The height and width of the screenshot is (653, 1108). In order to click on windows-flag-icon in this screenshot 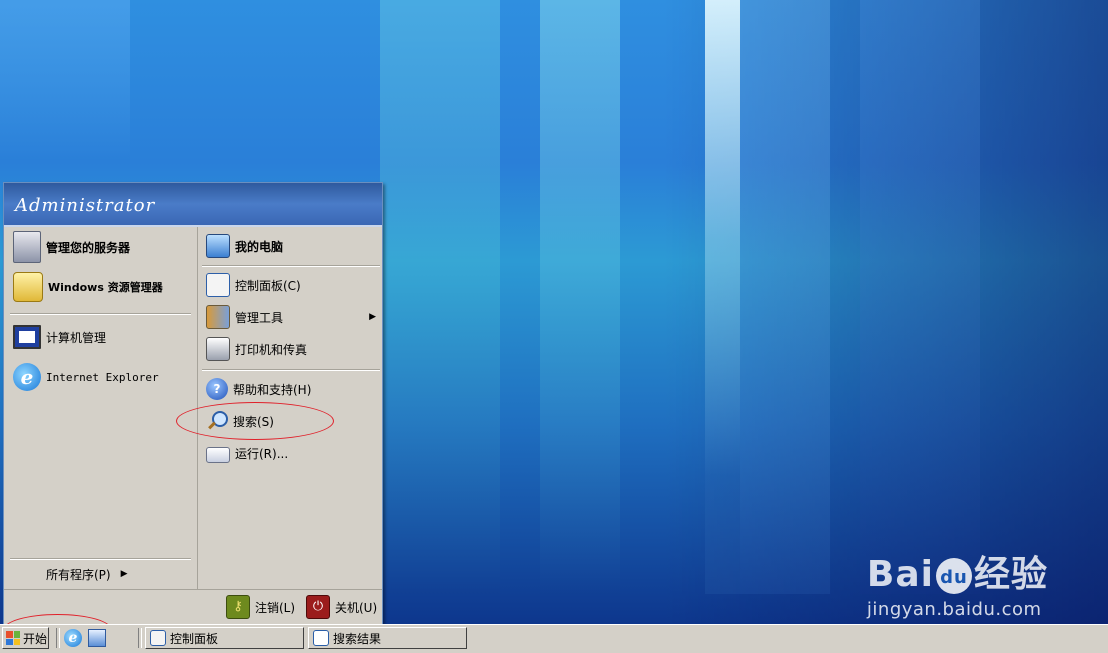, I will do `click(13, 638)`.